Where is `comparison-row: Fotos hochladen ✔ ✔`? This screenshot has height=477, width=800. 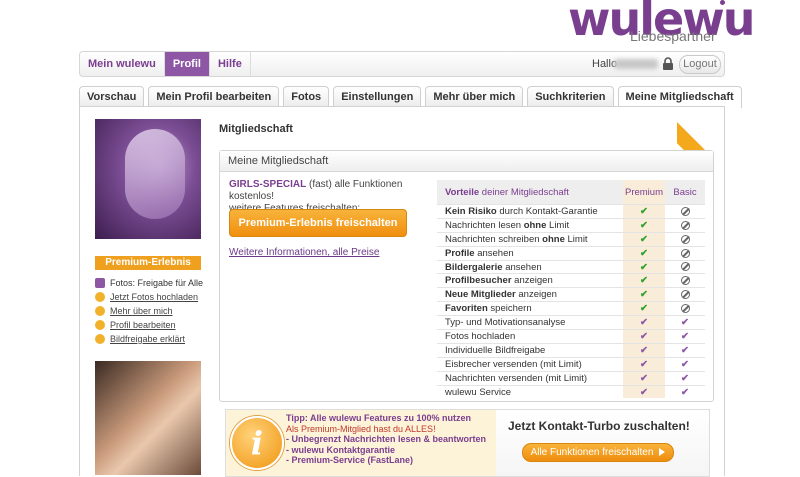
comparison-row: Fotos hochladen ✔ ✔ is located at coordinates (571, 336).